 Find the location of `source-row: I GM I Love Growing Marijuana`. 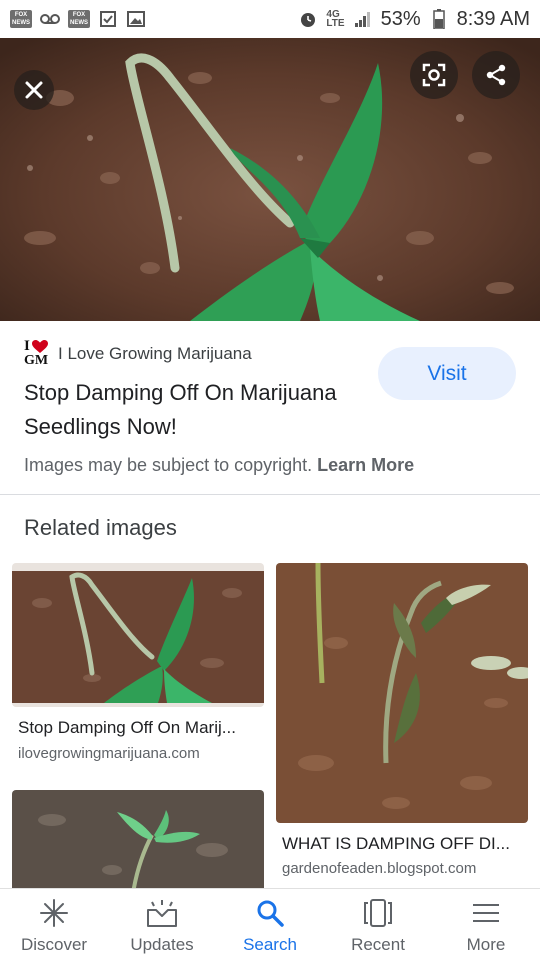

source-row: I GM I Love Growing Marijuana is located at coordinates (138, 353).